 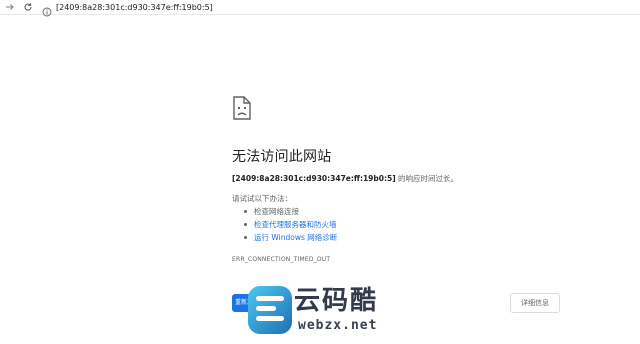 I want to click on watermark-title: 云码酷, so click(x=336, y=301).